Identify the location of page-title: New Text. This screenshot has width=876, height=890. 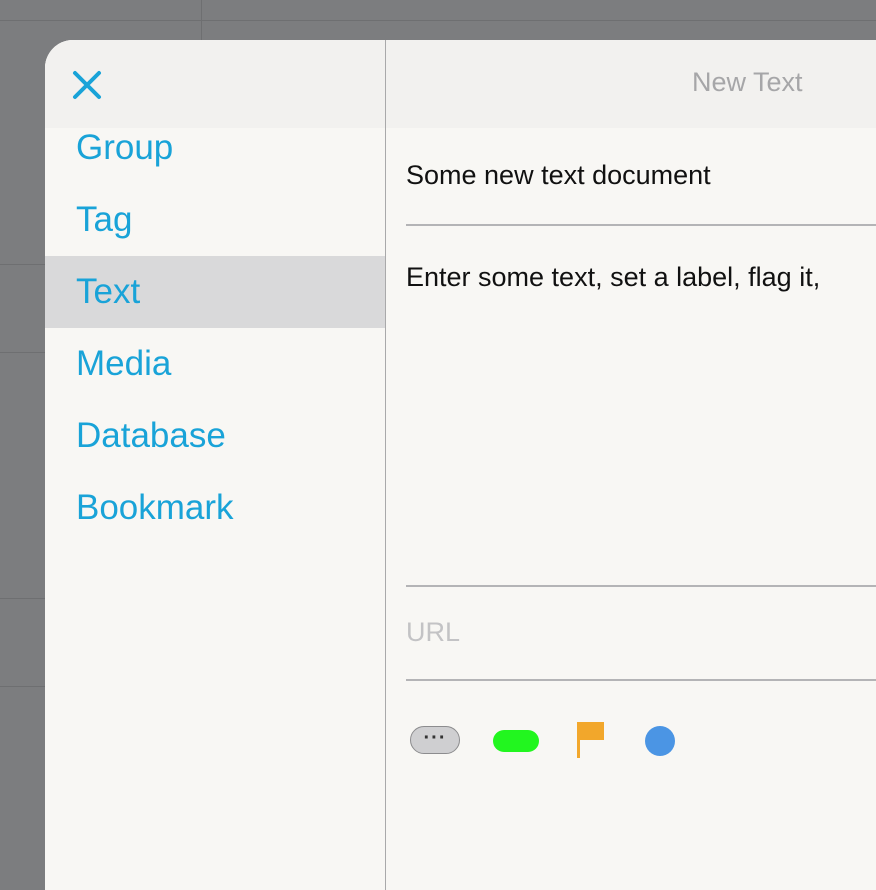
(747, 82).